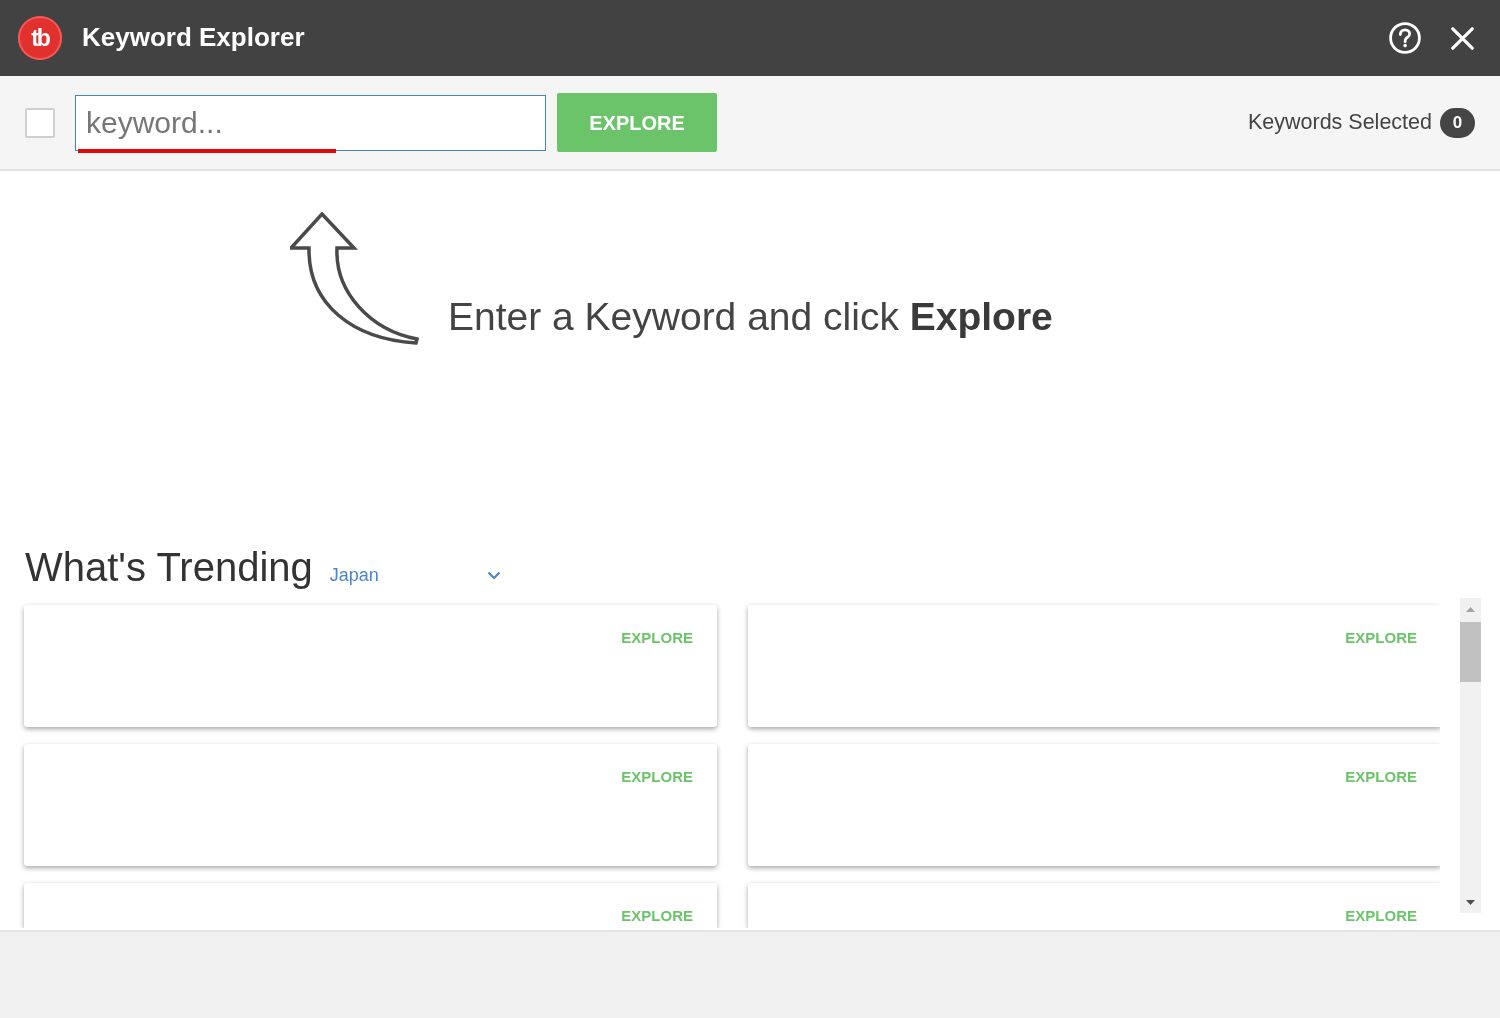  What do you see at coordinates (750, 317) in the screenshot?
I see `instruction-text: Enter a Keyword and click Explore` at bounding box center [750, 317].